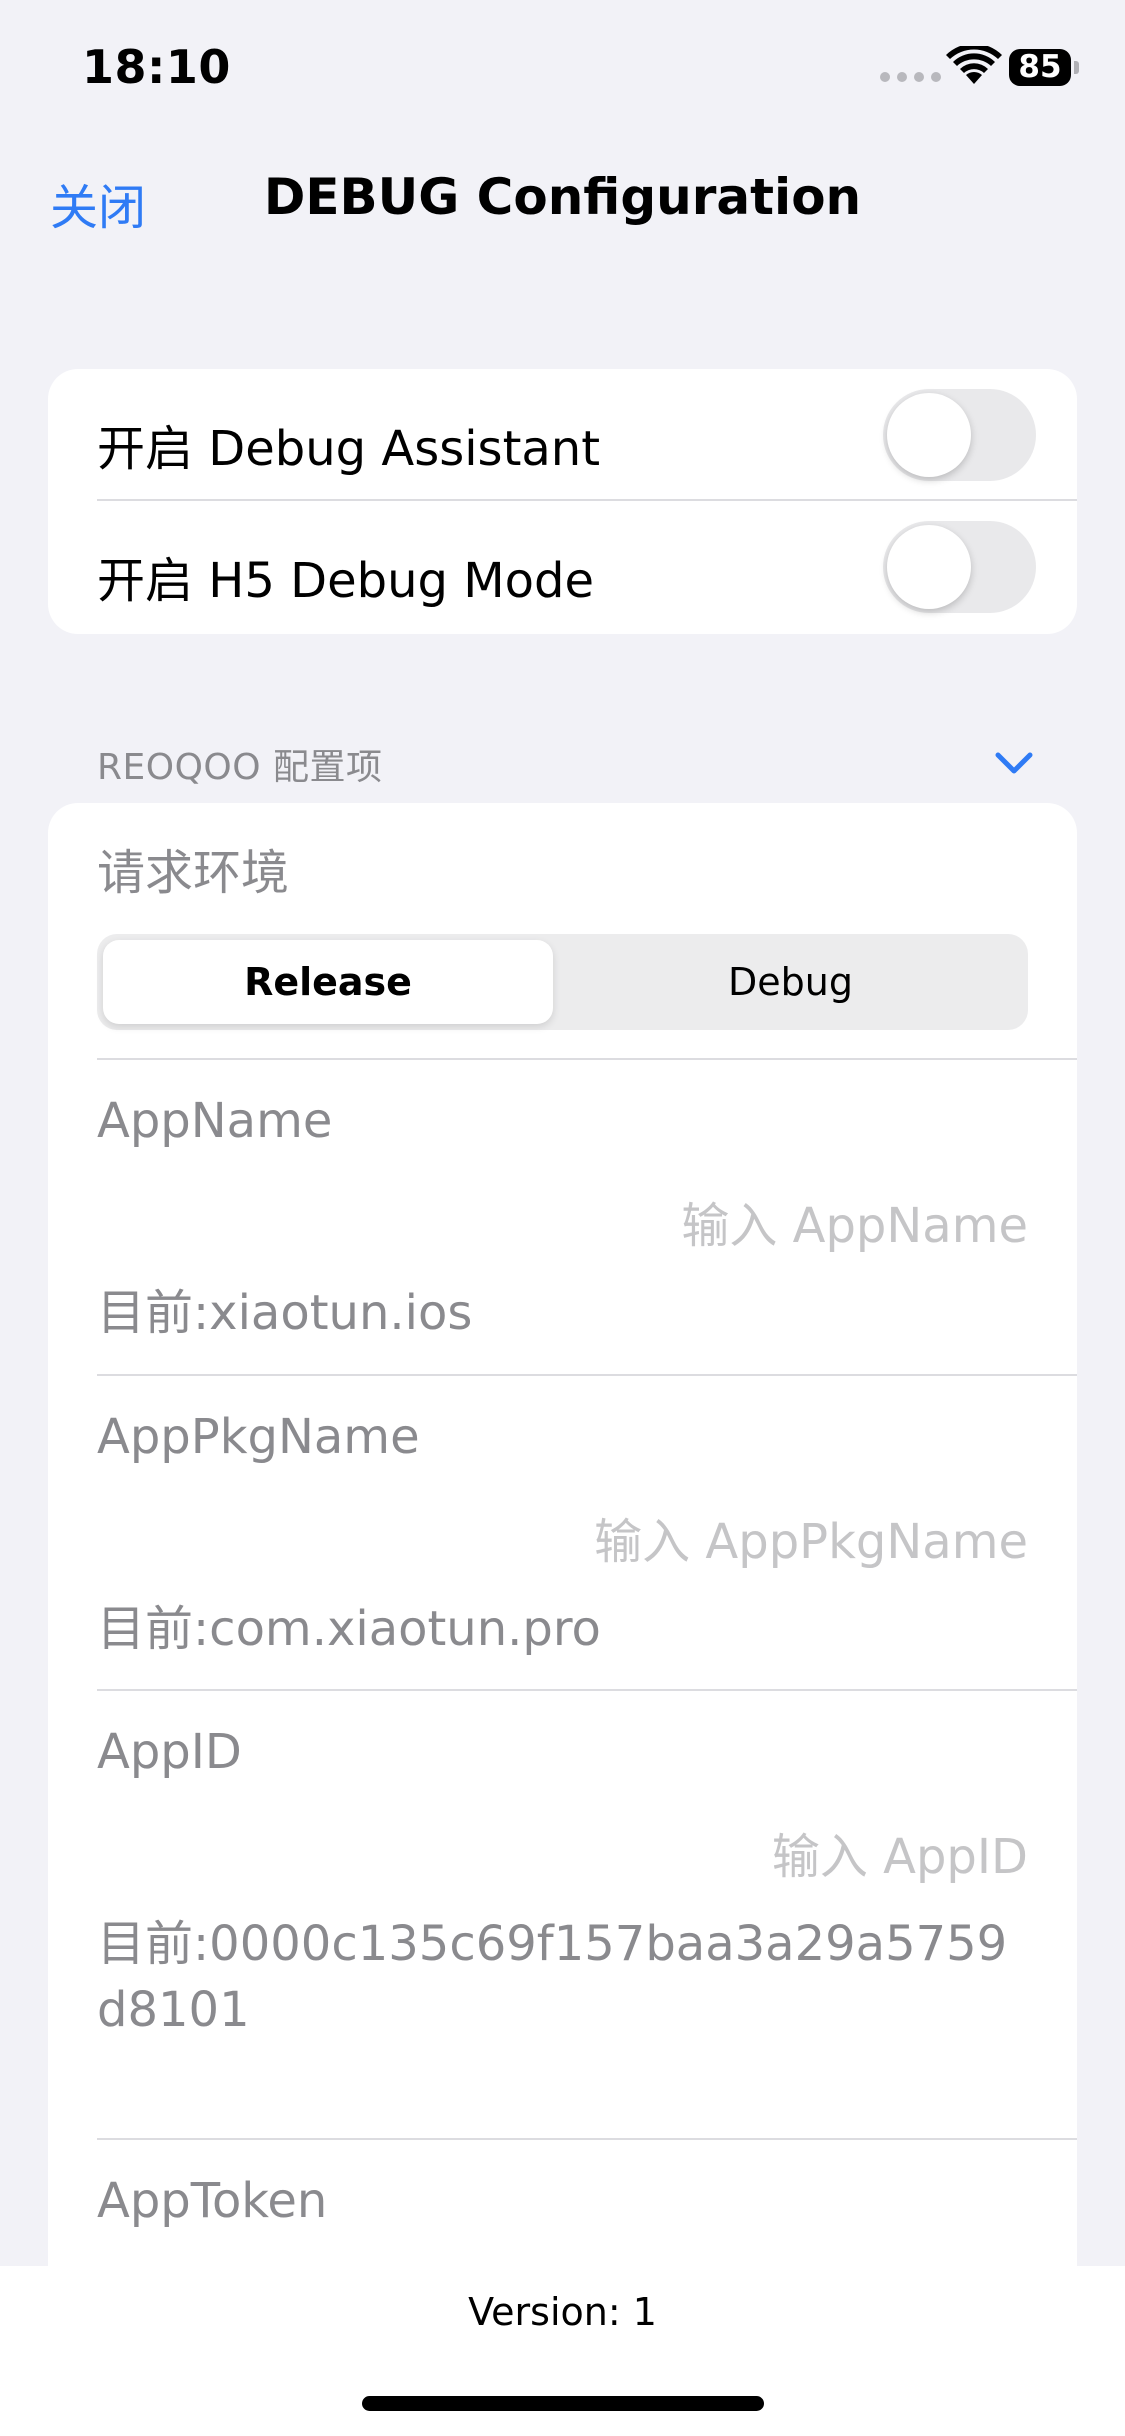 The image size is (1125, 2436). Describe the element at coordinates (562, 1542) in the screenshot. I see `apppkgname-input` at that location.